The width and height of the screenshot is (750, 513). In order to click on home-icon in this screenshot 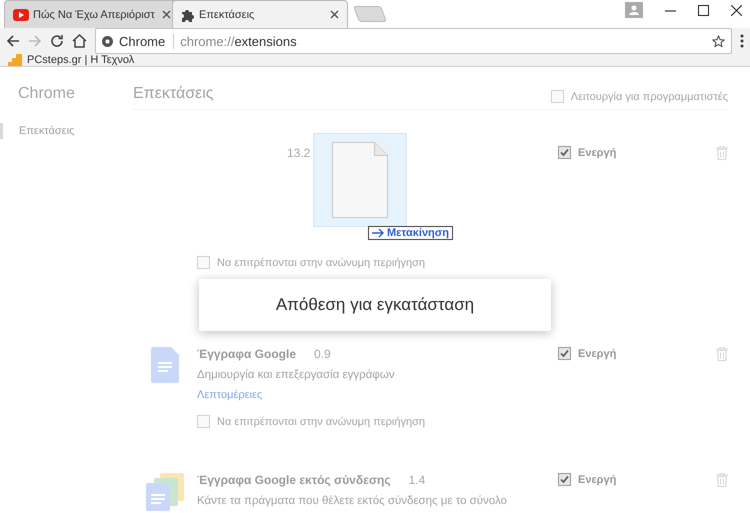, I will do `click(79, 41)`.